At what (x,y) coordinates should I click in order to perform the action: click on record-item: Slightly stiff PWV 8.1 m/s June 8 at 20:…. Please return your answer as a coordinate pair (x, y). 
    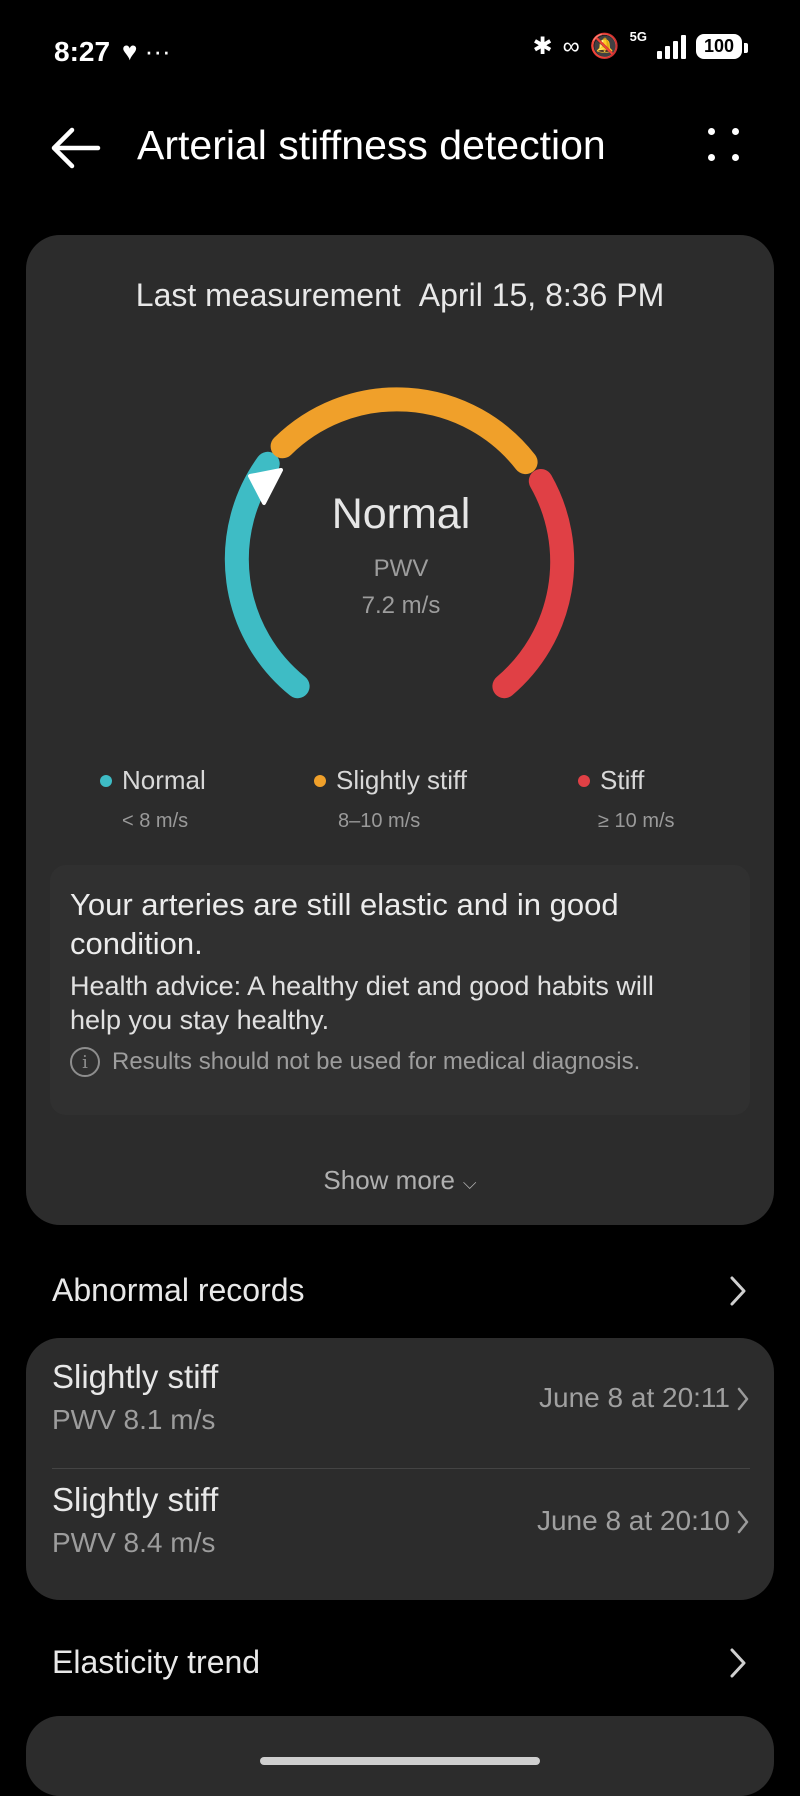
    Looking at the image, I should click on (403, 1398).